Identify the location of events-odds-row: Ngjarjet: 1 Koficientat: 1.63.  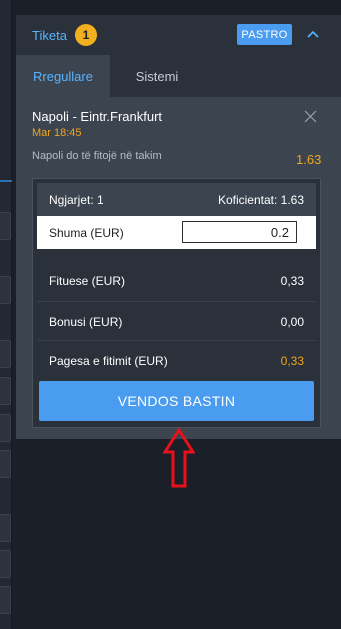
(176, 199).